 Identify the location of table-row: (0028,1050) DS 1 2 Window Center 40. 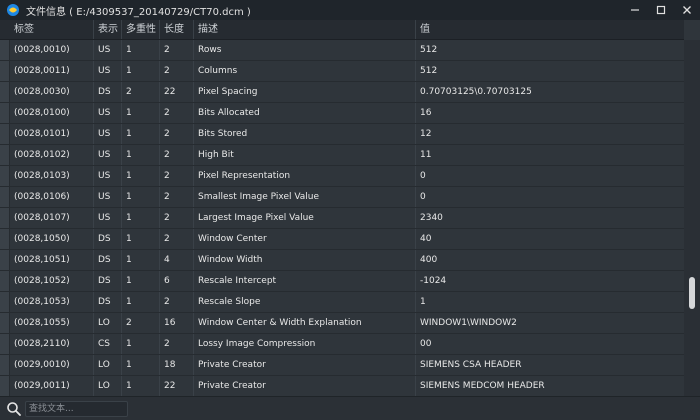
(342, 239).